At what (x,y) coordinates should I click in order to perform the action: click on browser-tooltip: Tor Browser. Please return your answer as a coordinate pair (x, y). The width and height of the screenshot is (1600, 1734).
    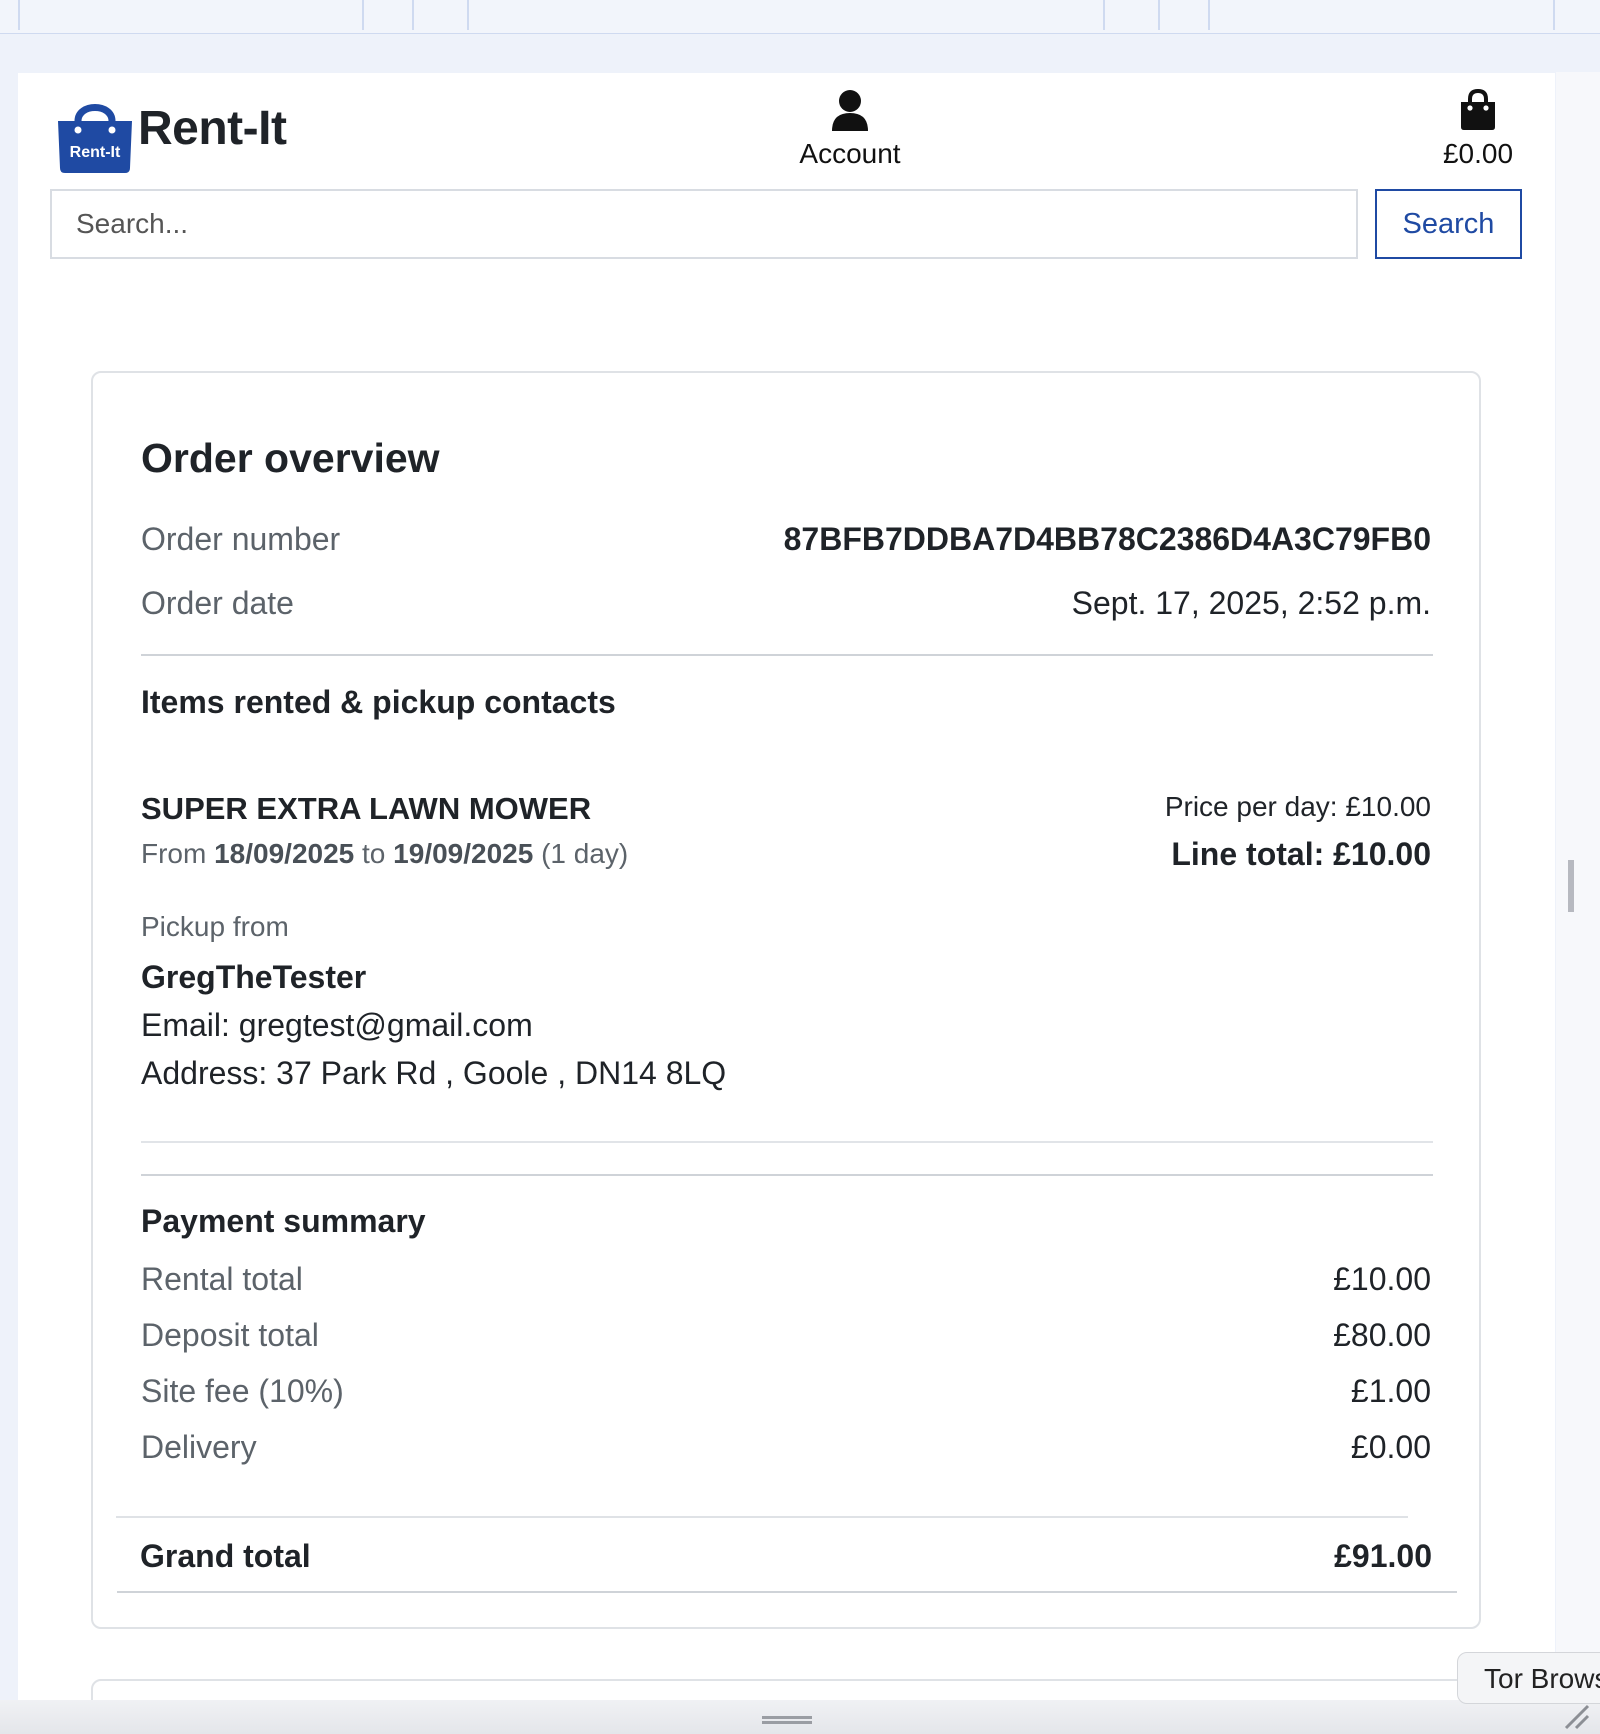
    Looking at the image, I should click on (1528, 1678).